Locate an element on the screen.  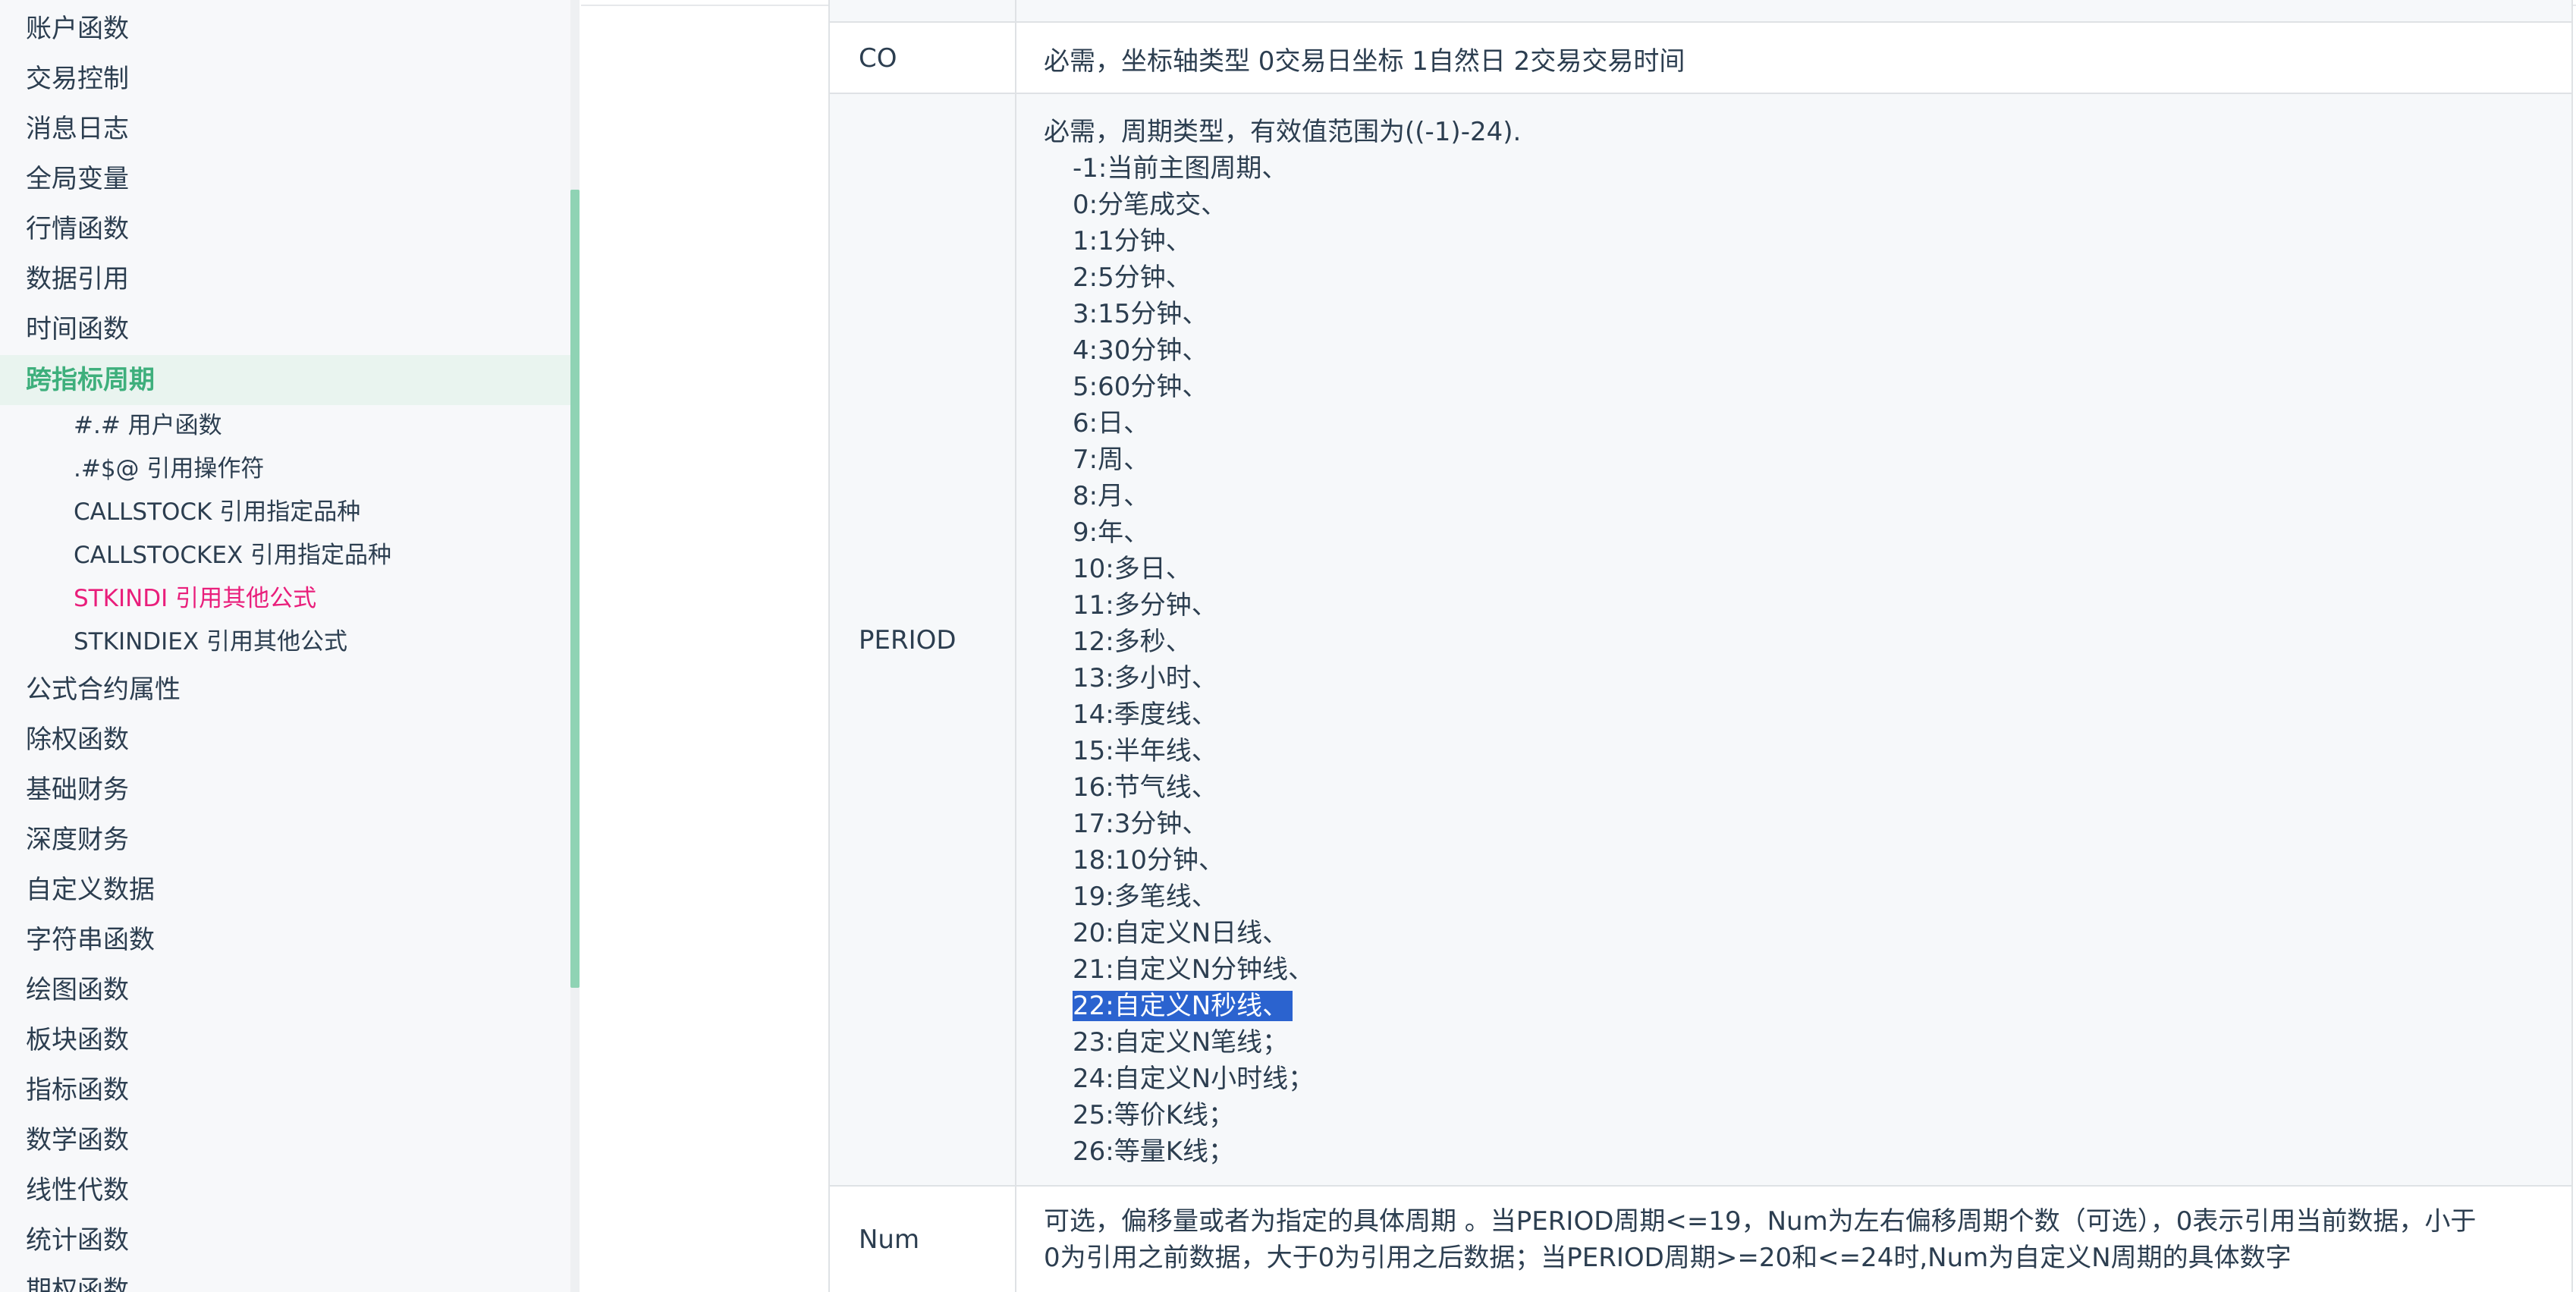
sidebar-item-global-variables: 全局变量 is located at coordinates (285, 179).